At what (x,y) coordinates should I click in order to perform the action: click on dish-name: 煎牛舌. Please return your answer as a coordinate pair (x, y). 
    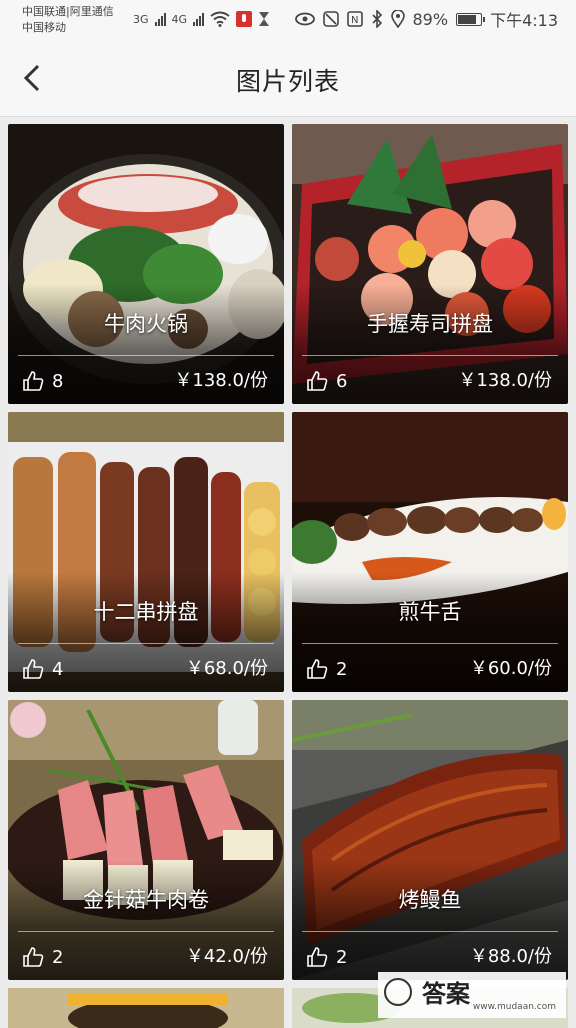
    Looking at the image, I should click on (430, 612).